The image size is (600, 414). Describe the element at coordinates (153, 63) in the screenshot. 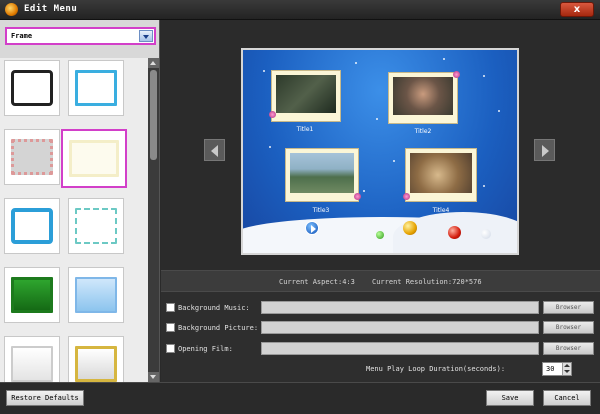

I see `scroll-up-icon` at that location.